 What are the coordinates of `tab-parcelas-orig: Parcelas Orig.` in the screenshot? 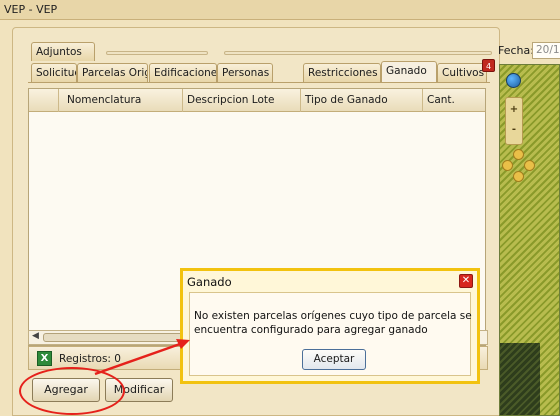 It's located at (112, 72).